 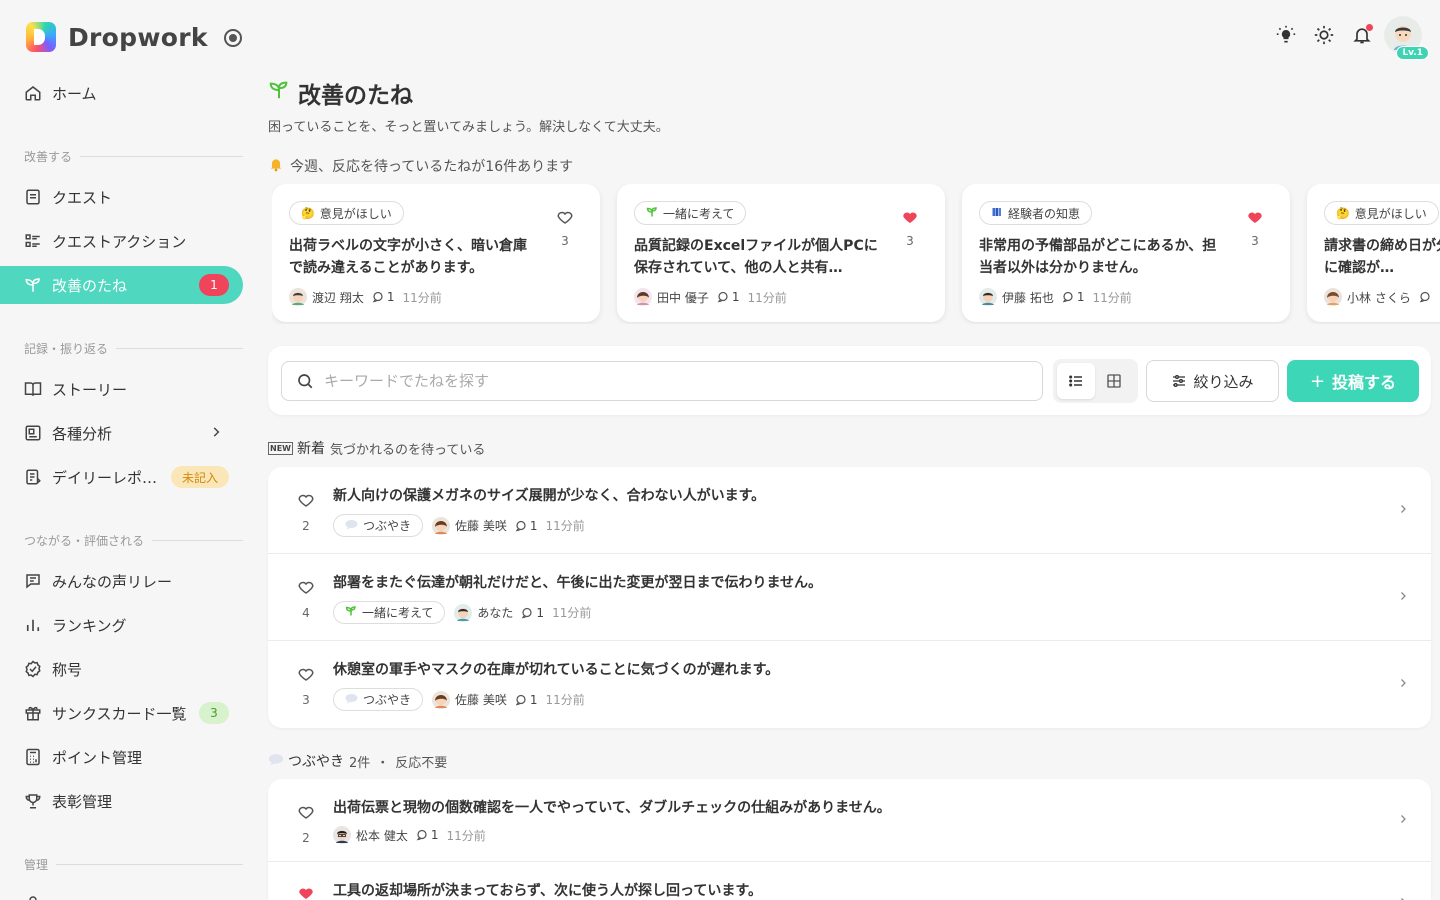 What do you see at coordinates (121, 93) in the screenshot?
I see `sidebar-item-home: ホーム` at bounding box center [121, 93].